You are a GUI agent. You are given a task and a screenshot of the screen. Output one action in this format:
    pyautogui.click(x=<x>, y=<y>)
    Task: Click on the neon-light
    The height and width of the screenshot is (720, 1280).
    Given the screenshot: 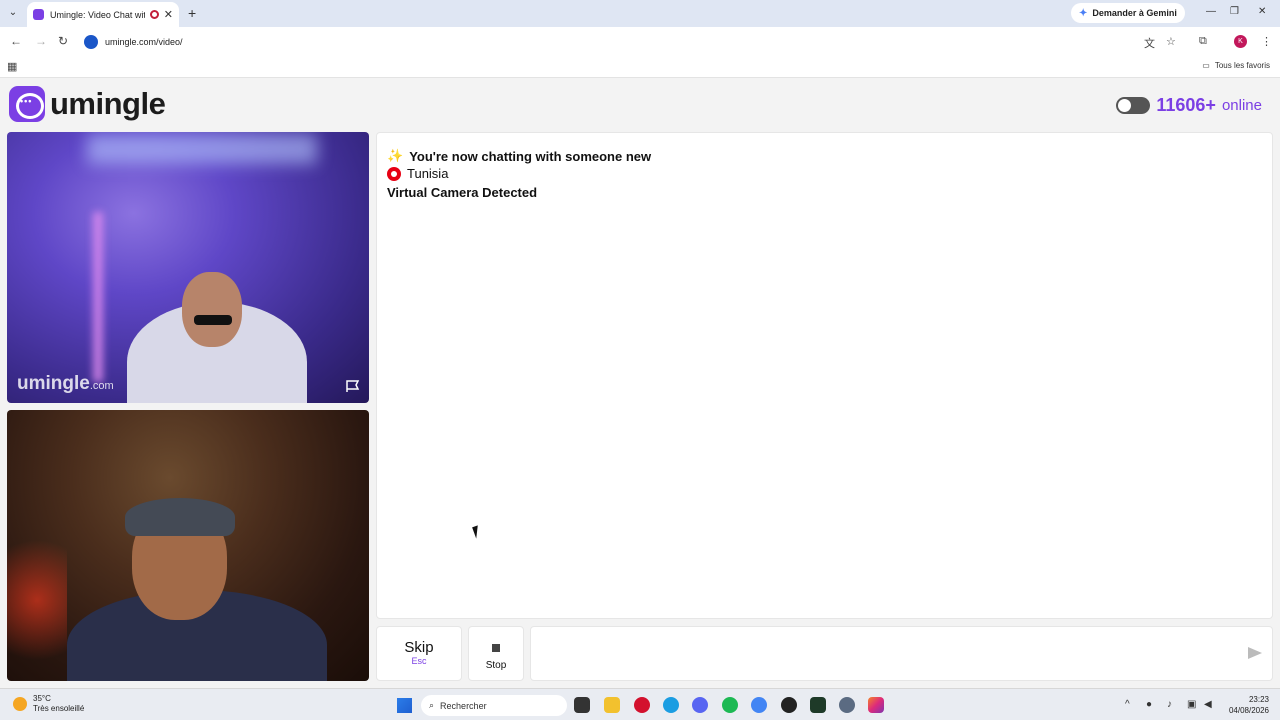 What is the action you would take?
    pyautogui.click(x=98, y=297)
    